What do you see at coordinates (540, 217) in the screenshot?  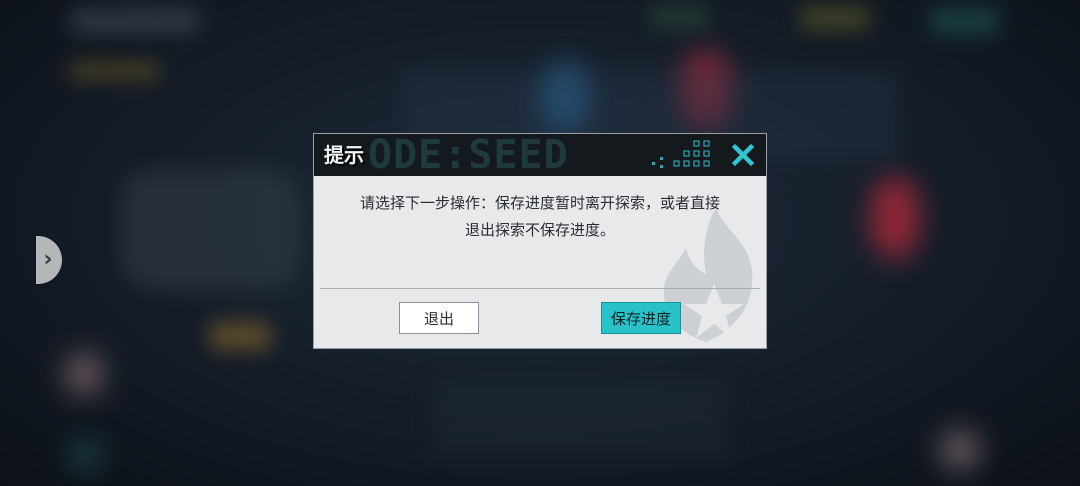 I see `dialog-message: 请选择下一步操作：保存进度暂时离开探索，或者直接 退出探索不保存进度。` at bounding box center [540, 217].